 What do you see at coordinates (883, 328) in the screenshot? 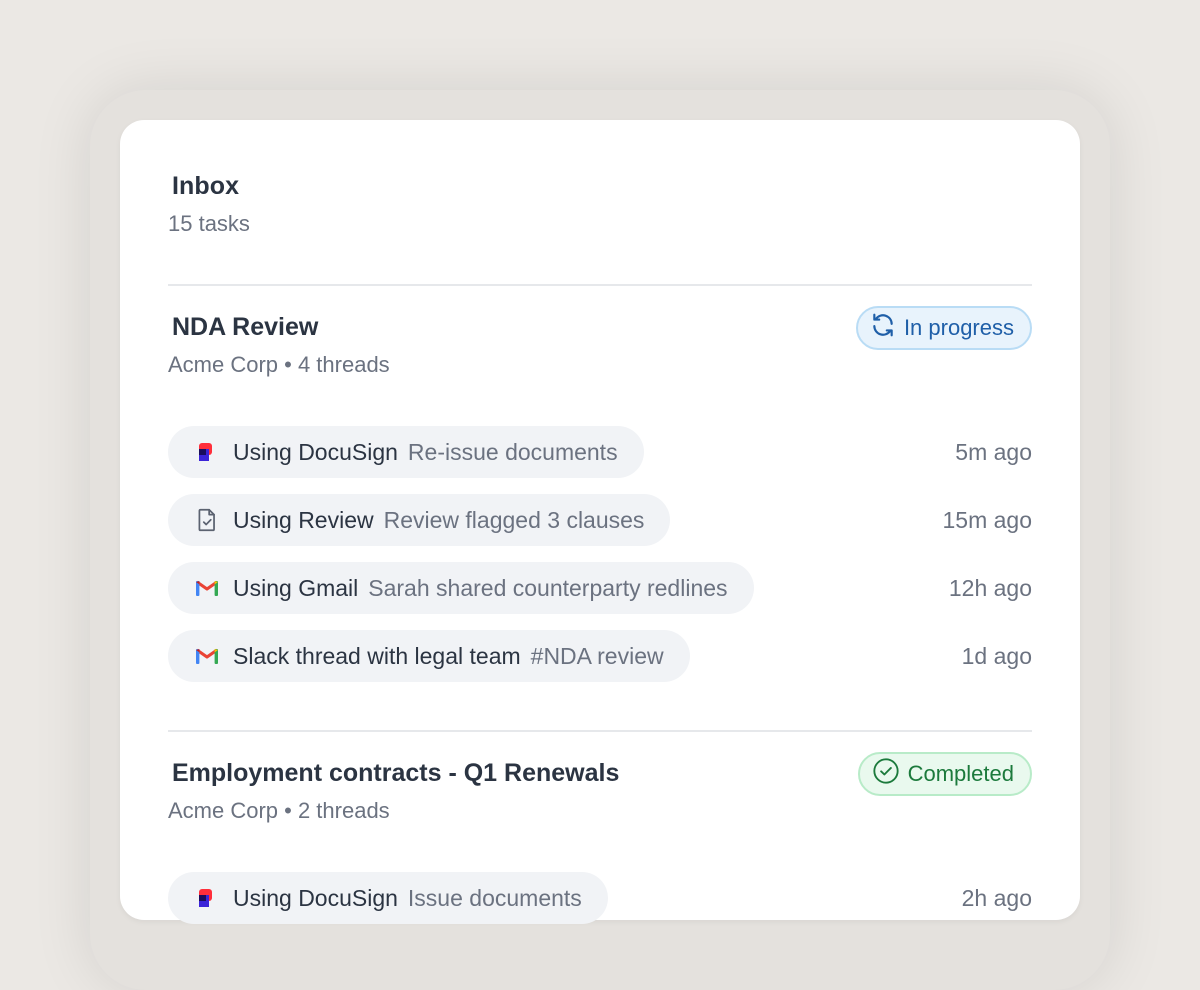
I see `refresh-icon` at bounding box center [883, 328].